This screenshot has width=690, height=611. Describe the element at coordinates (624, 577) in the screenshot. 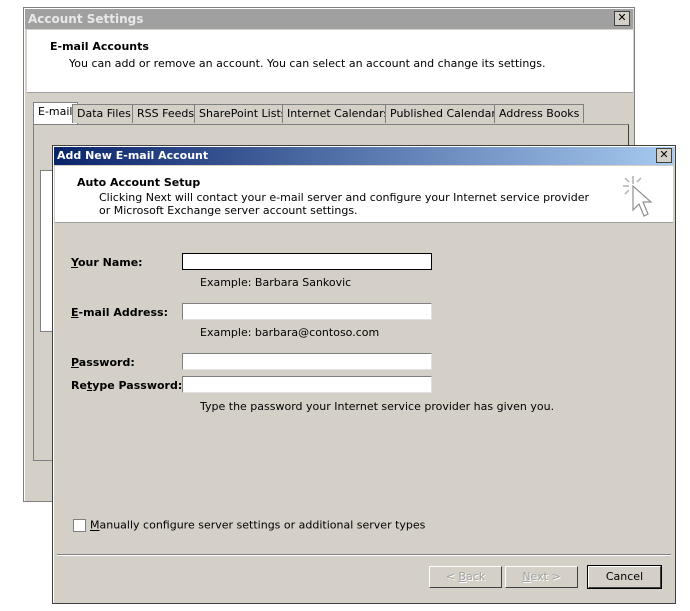

I see `cancel-button: Cancel` at that location.